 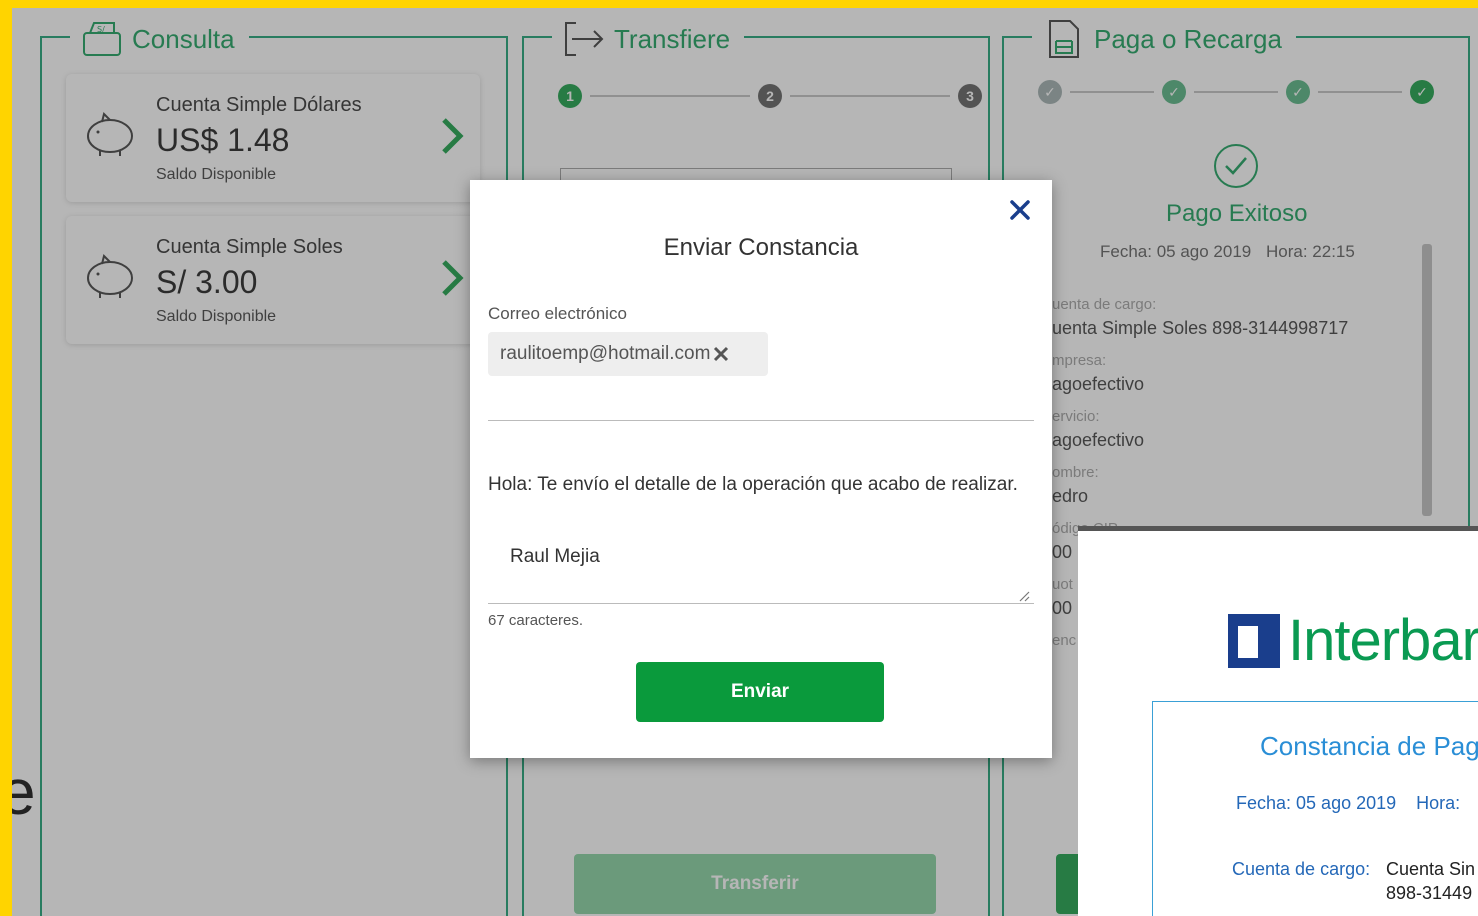 What do you see at coordinates (536, 620) in the screenshot?
I see `character-counter: 67 caracteres.` at bounding box center [536, 620].